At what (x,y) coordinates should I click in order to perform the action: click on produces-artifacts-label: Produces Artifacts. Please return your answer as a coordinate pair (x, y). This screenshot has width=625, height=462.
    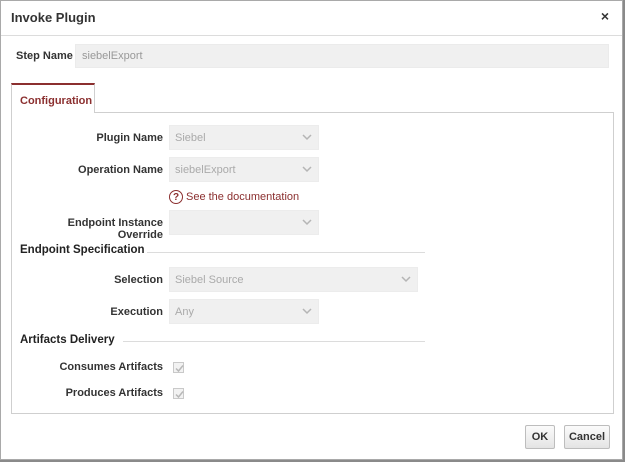
    Looking at the image, I should click on (114, 393).